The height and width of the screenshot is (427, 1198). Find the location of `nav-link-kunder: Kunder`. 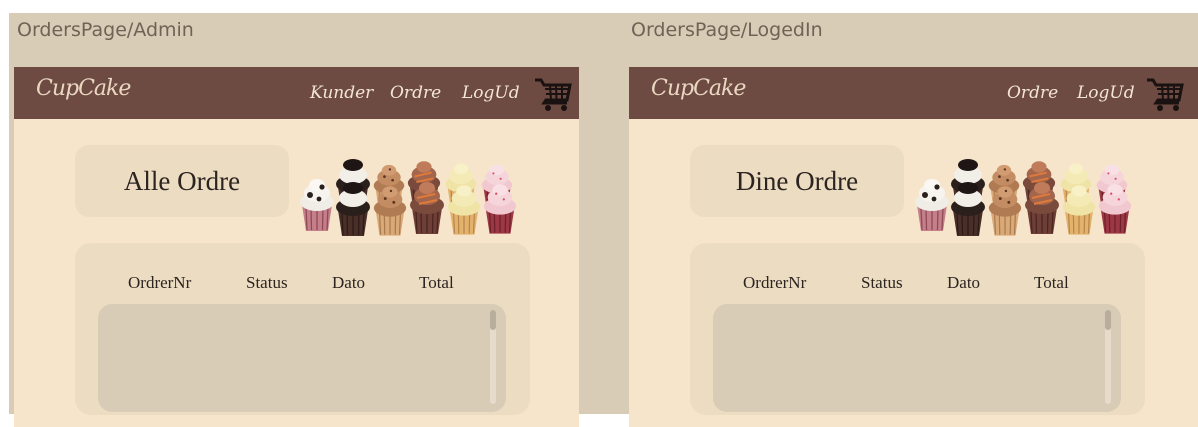

nav-link-kunder: Kunder is located at coordinates (341, 93).